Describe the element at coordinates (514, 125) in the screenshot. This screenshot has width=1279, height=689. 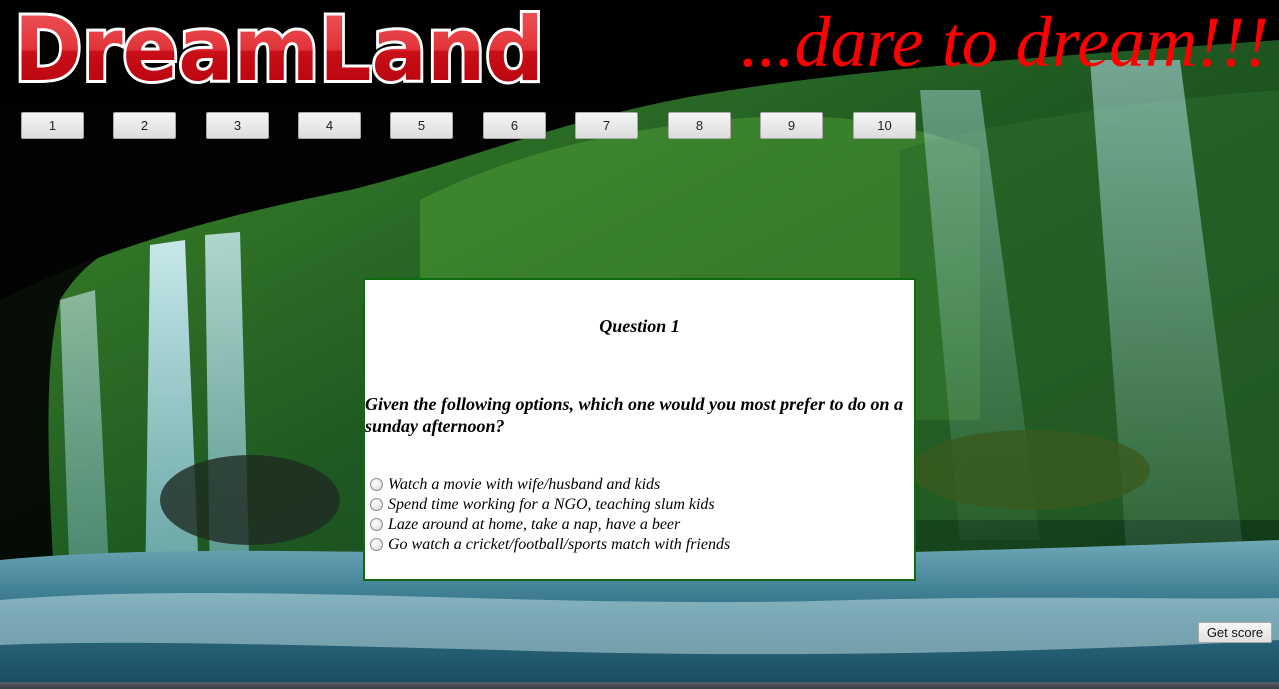
I see `question-button-6: 6` at that location.